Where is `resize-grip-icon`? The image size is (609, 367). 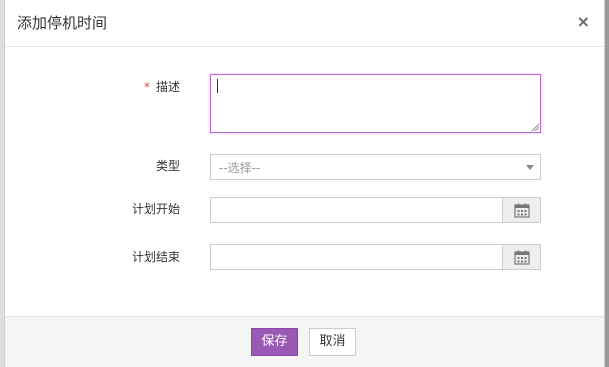
resize-grip-icon is located at coordinates (535, 127).